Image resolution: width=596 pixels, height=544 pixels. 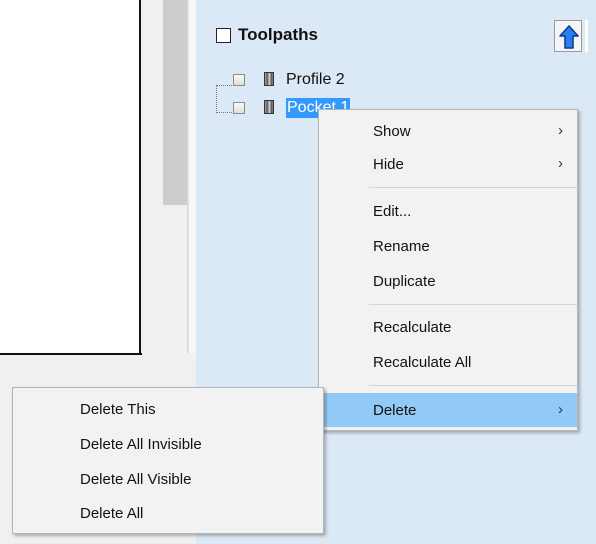 I want to click on submenu-item-delete-this: Delete This, so click(x=168, y=409).